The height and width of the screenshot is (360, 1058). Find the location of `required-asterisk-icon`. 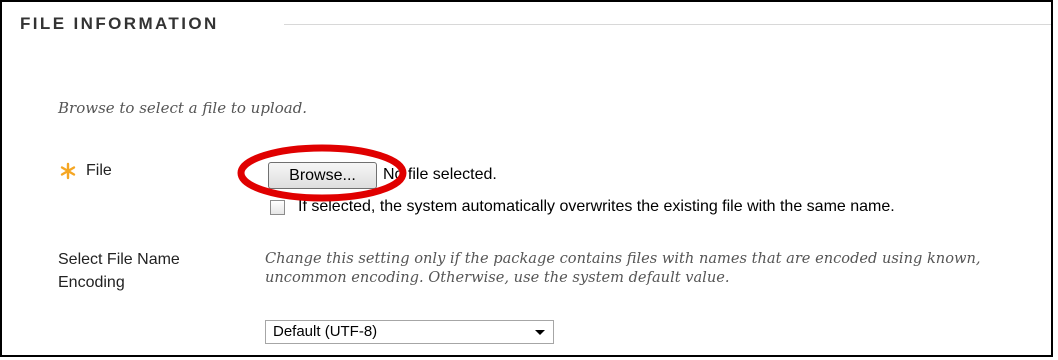

required-asterisk-icon is located at coordinates (68, 171).